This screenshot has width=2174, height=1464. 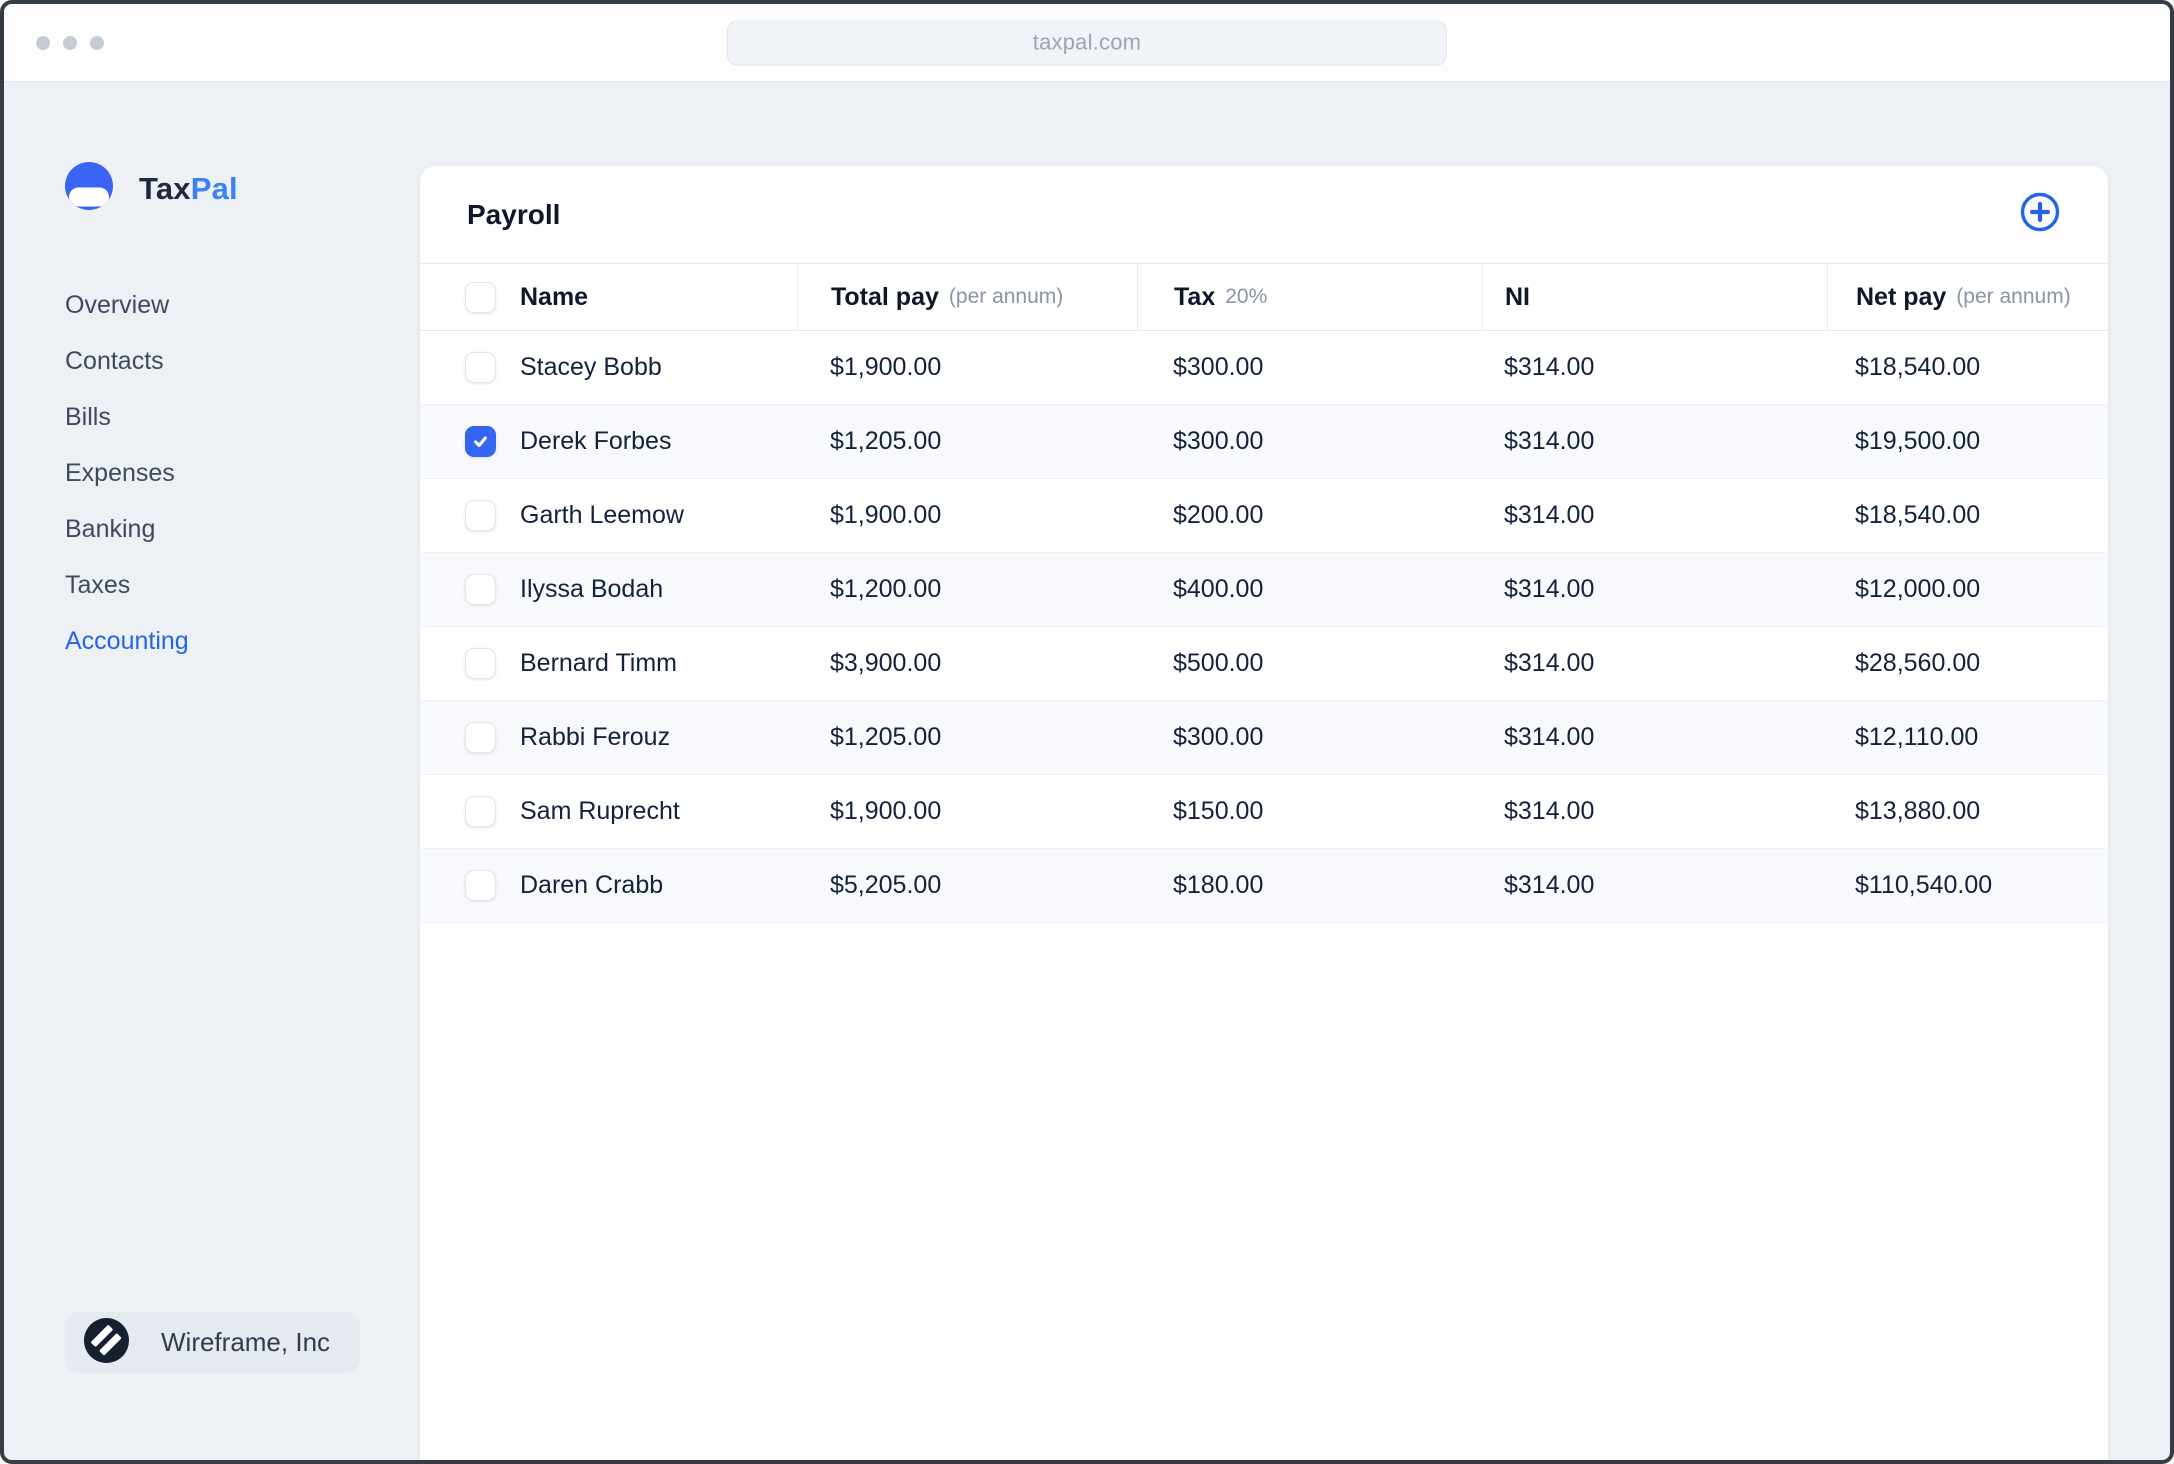 I want to click on employee-name: Ilyssa Bodah, so click(x=592, y=589).